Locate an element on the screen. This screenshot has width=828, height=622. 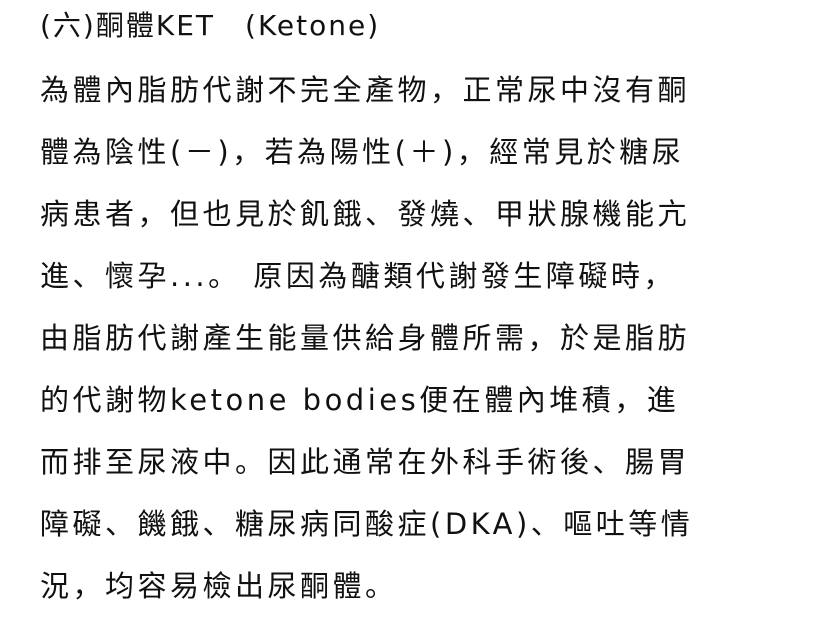
paragraph-line: 為體內脂肪代謝不完全產物，正常尿中沒有酮 is located at coordinates (365, 90).